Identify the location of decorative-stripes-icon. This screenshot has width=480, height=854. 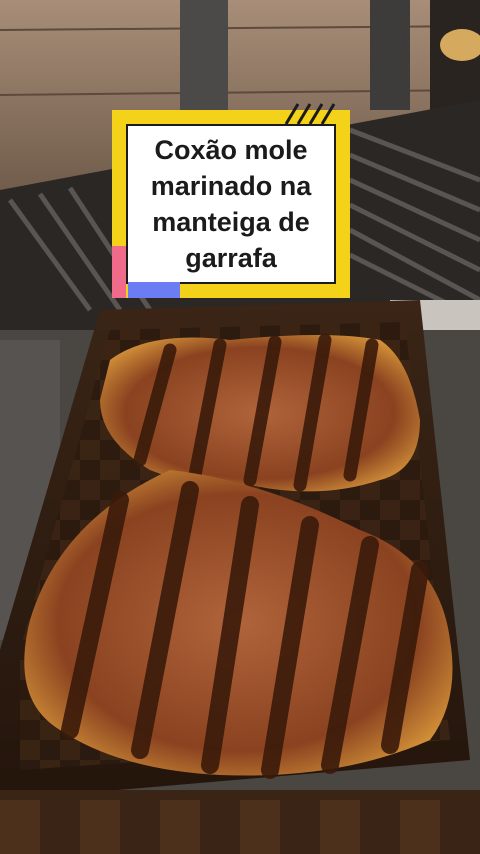
(310, 113).